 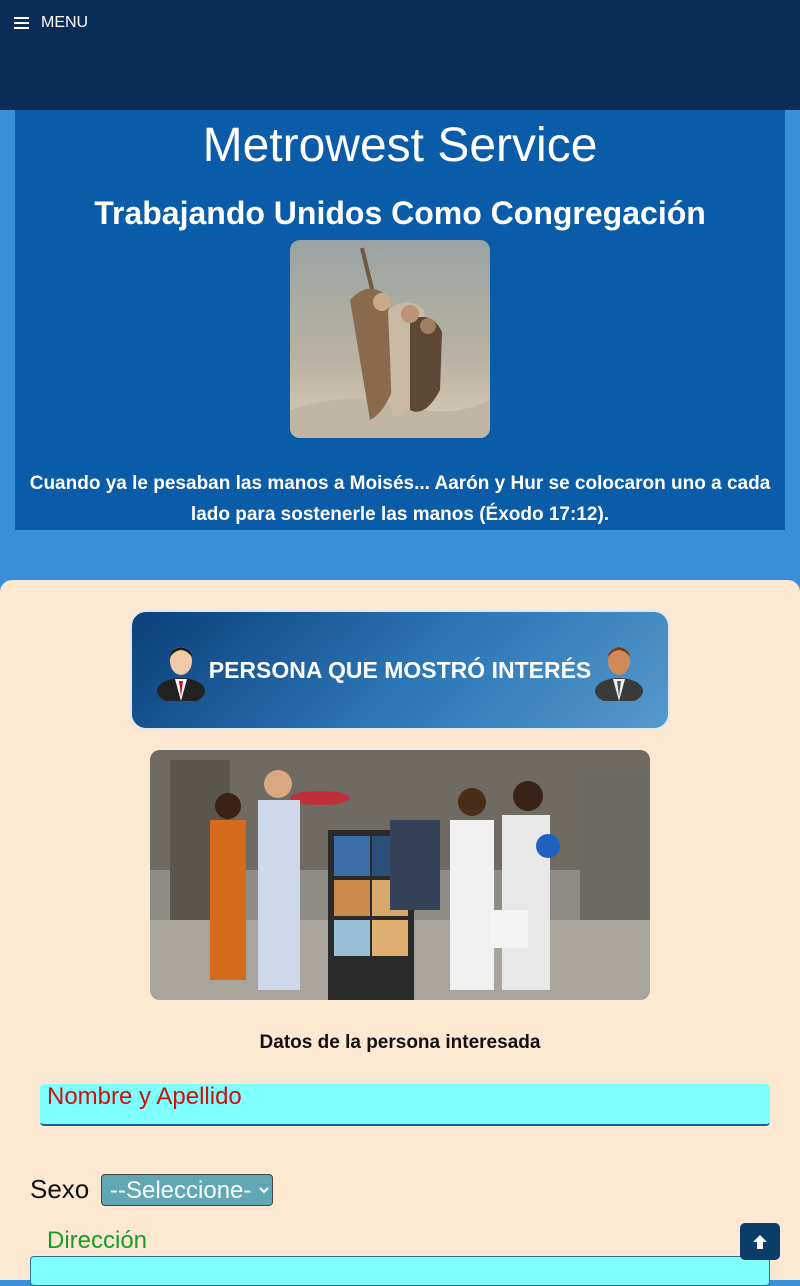 What do you see at coordinates (405, 1105) in the screenshot?
I see `full-name-input` at bounding box center [405, 1105].